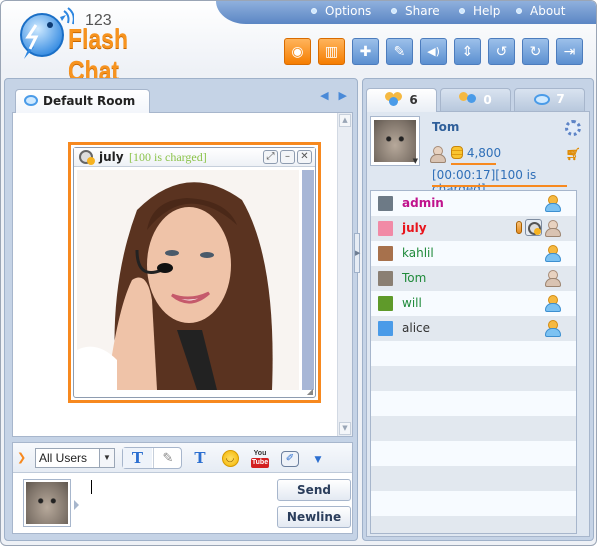  Describe the element at coordinates (573, 128) in the screenshot. I see `gear-icon` at that location.